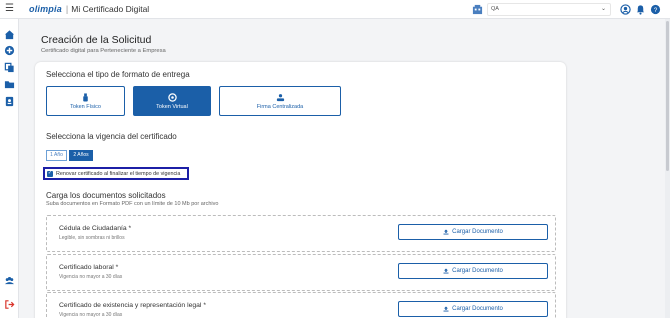 The image size is (670, 318). What do you see at coordinates (9, 50) in the screenshot?
I see `add-circle-icon` at bounding box center [9, 50].